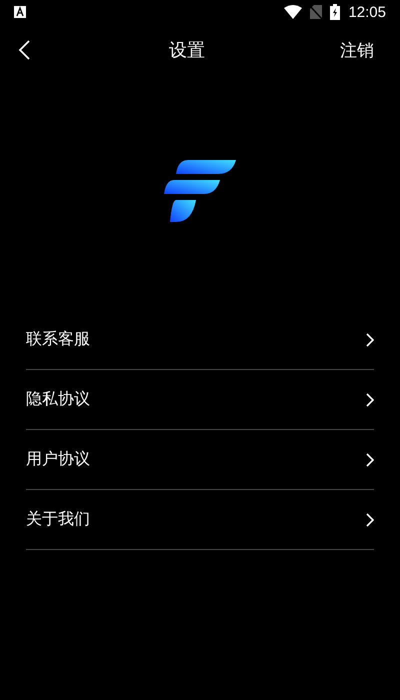  Describe the element at coordinates (200, 192) in the screenshot. I see `logo-icon` at that location.